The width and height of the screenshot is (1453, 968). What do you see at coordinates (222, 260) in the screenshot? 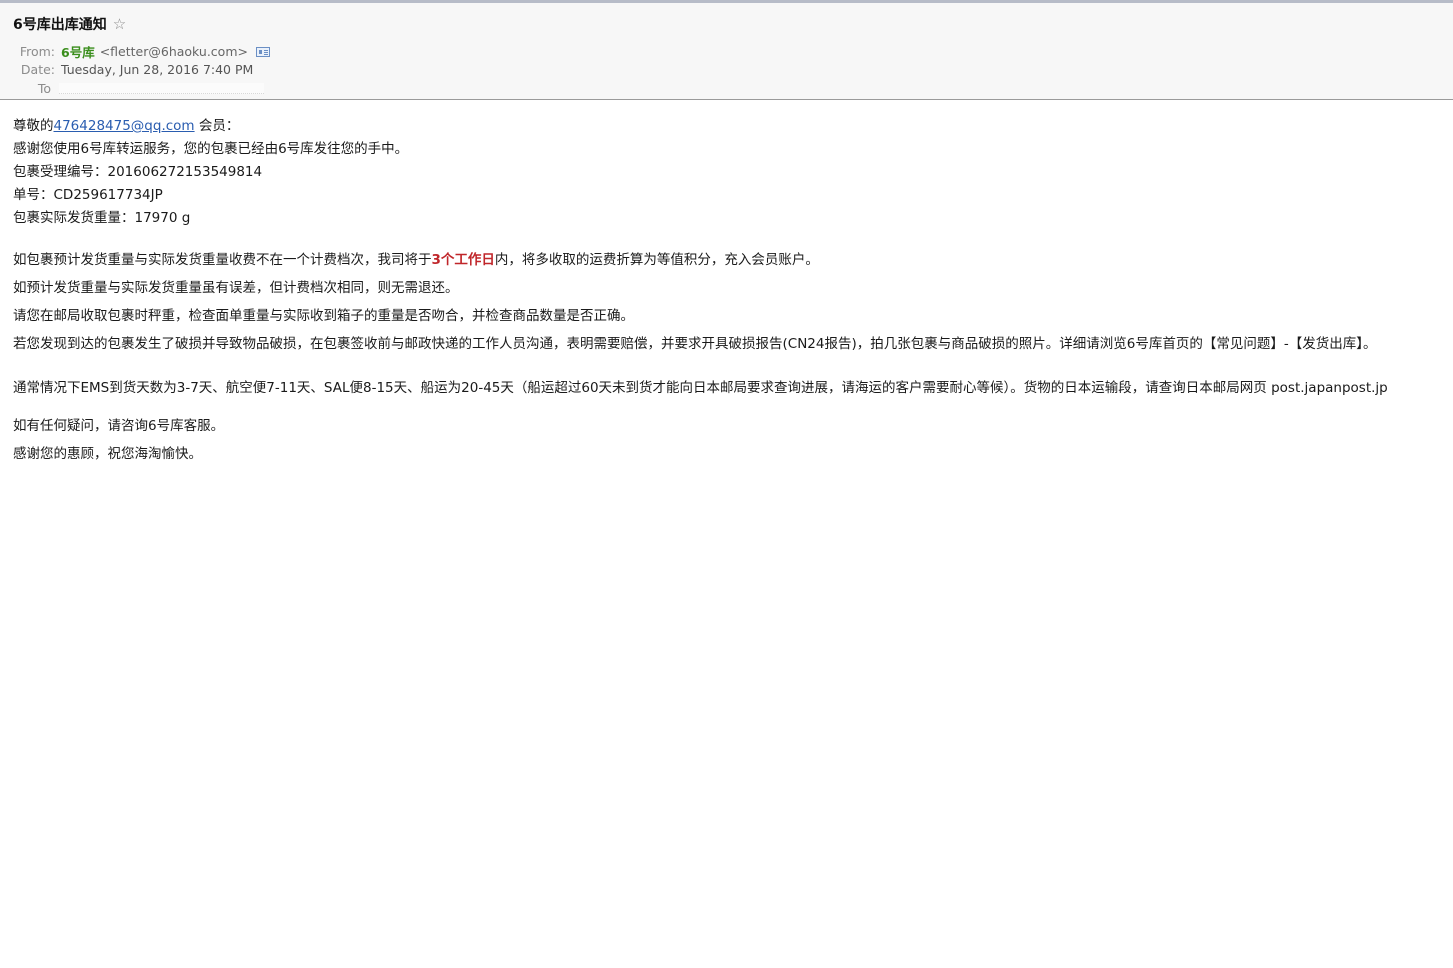
I see `refund-prefix: 如包裹预计发货重量与实际发货重量收费不在一个计费档次，我司将于` at bounding box center [222, 260].